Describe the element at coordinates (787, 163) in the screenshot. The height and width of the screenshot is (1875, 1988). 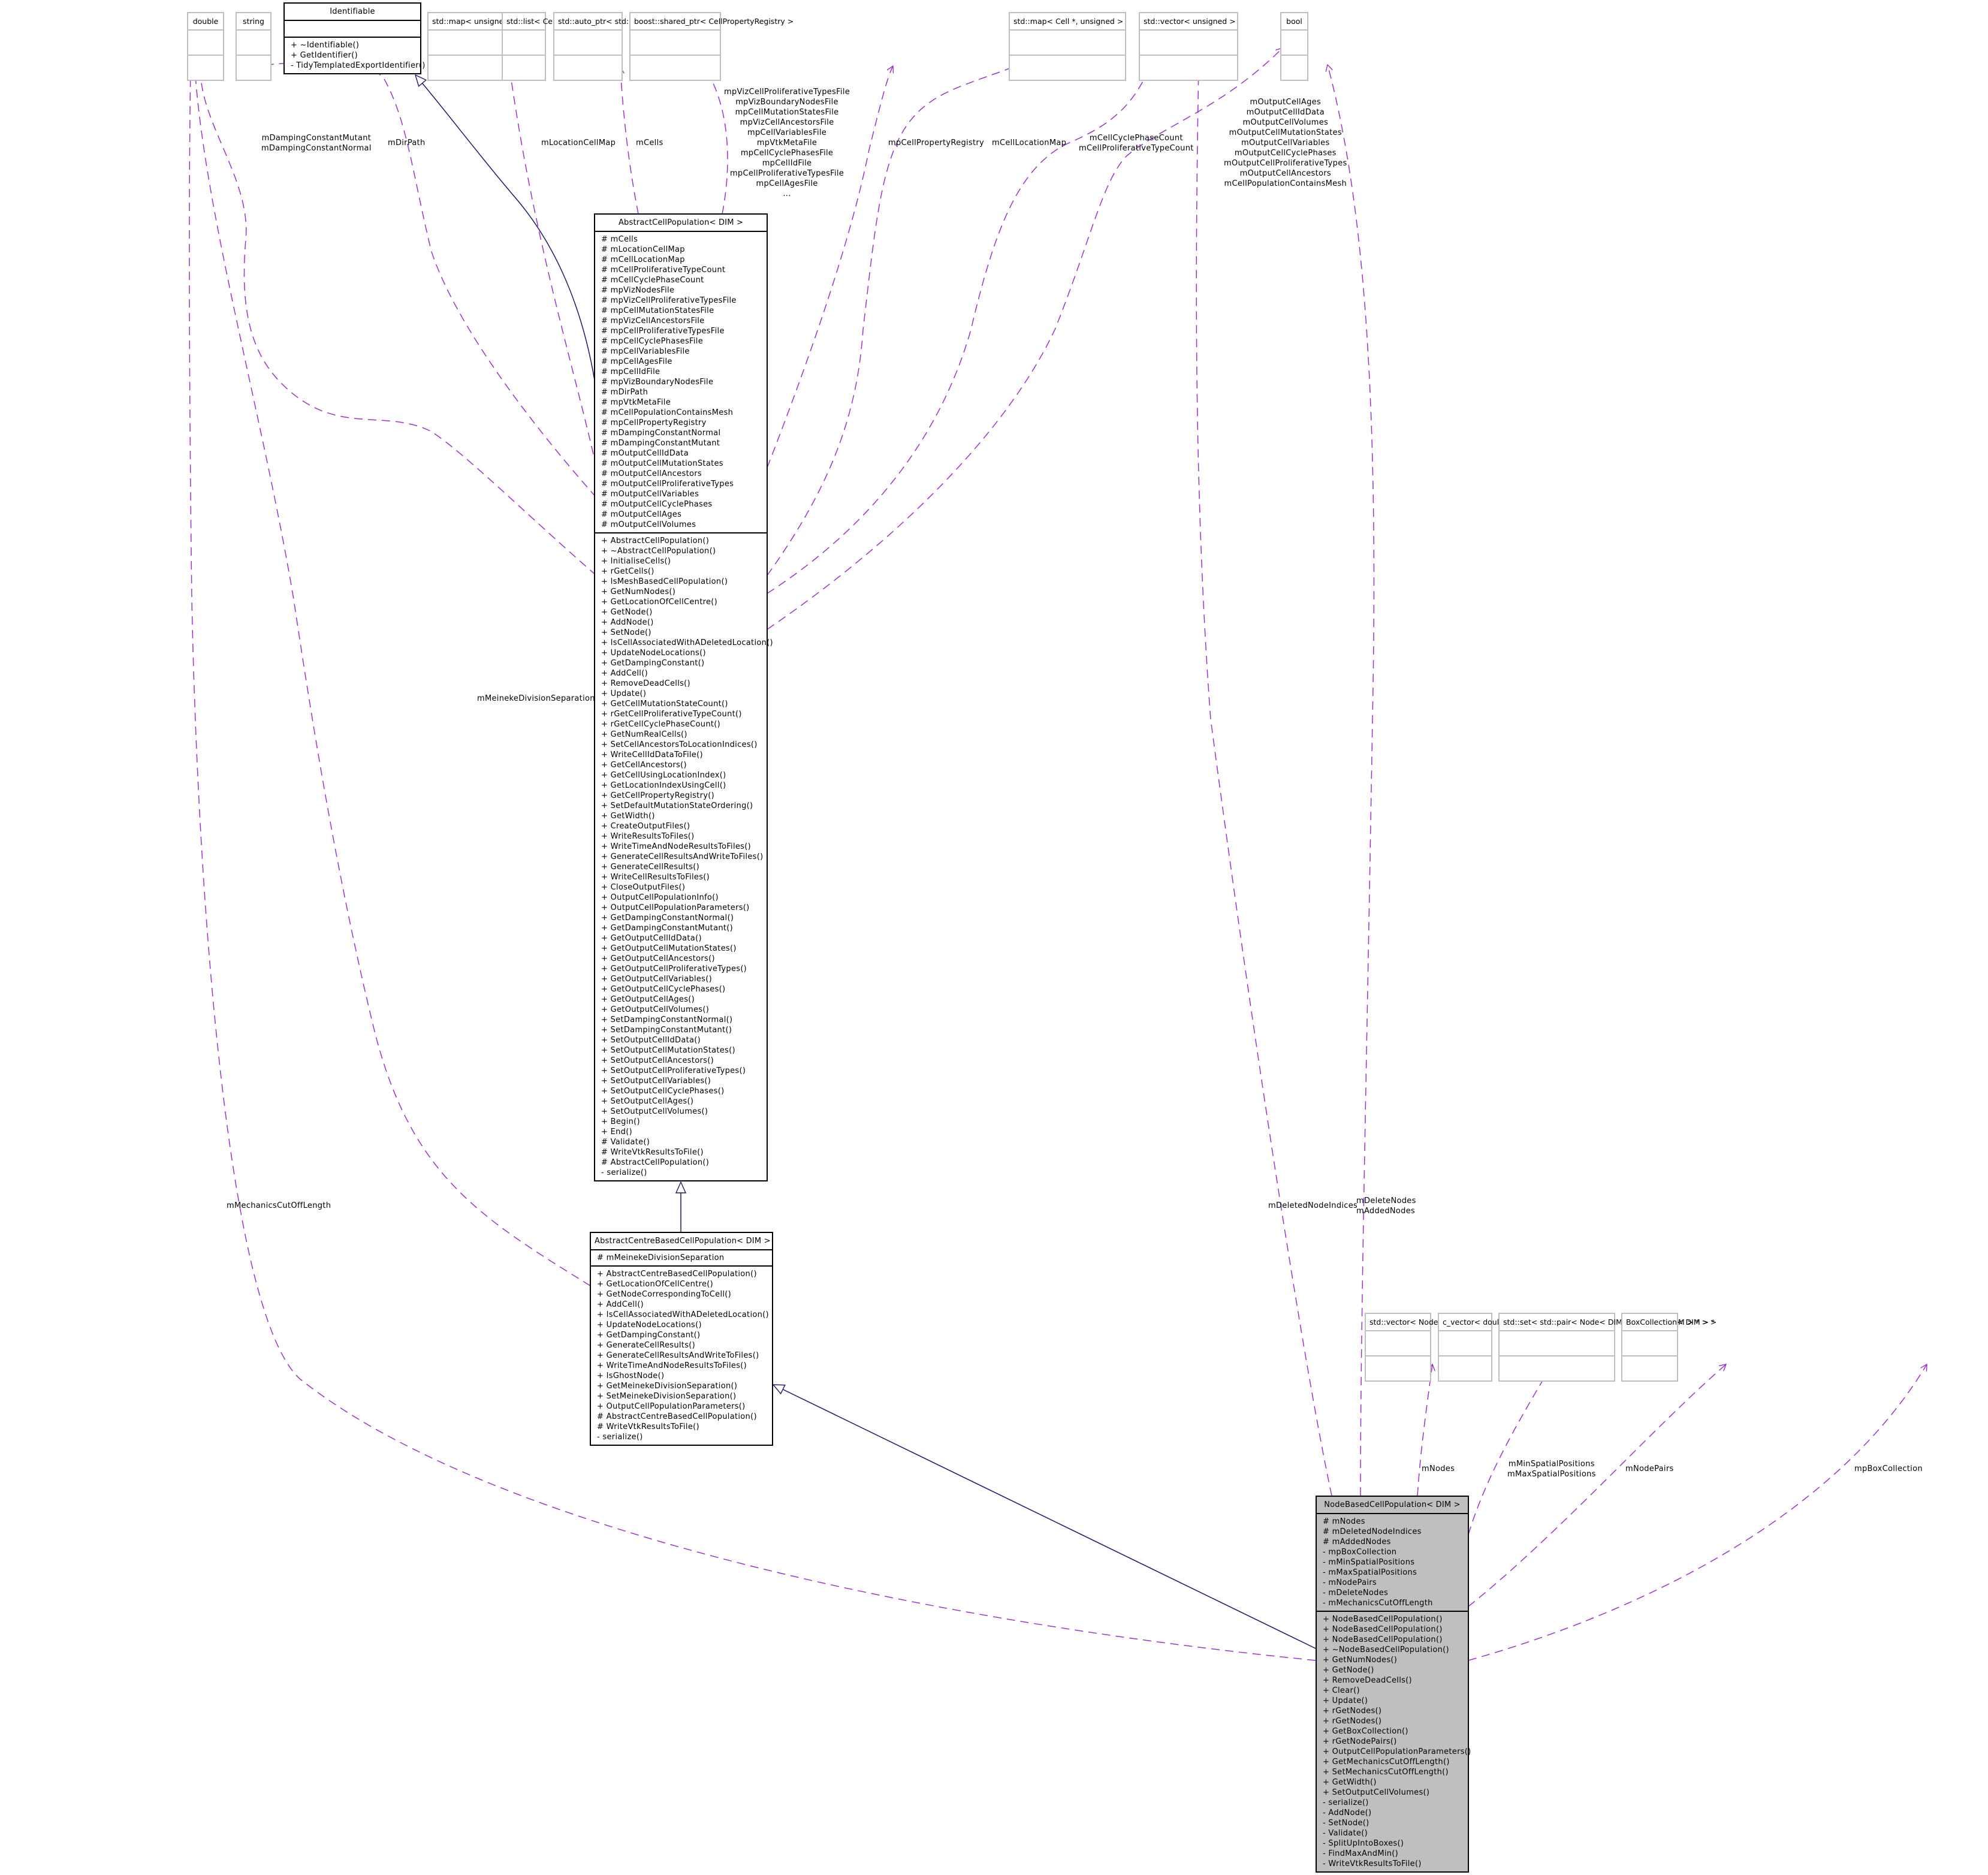
I see `edge-label-line: mpCellIdFile` at that location.